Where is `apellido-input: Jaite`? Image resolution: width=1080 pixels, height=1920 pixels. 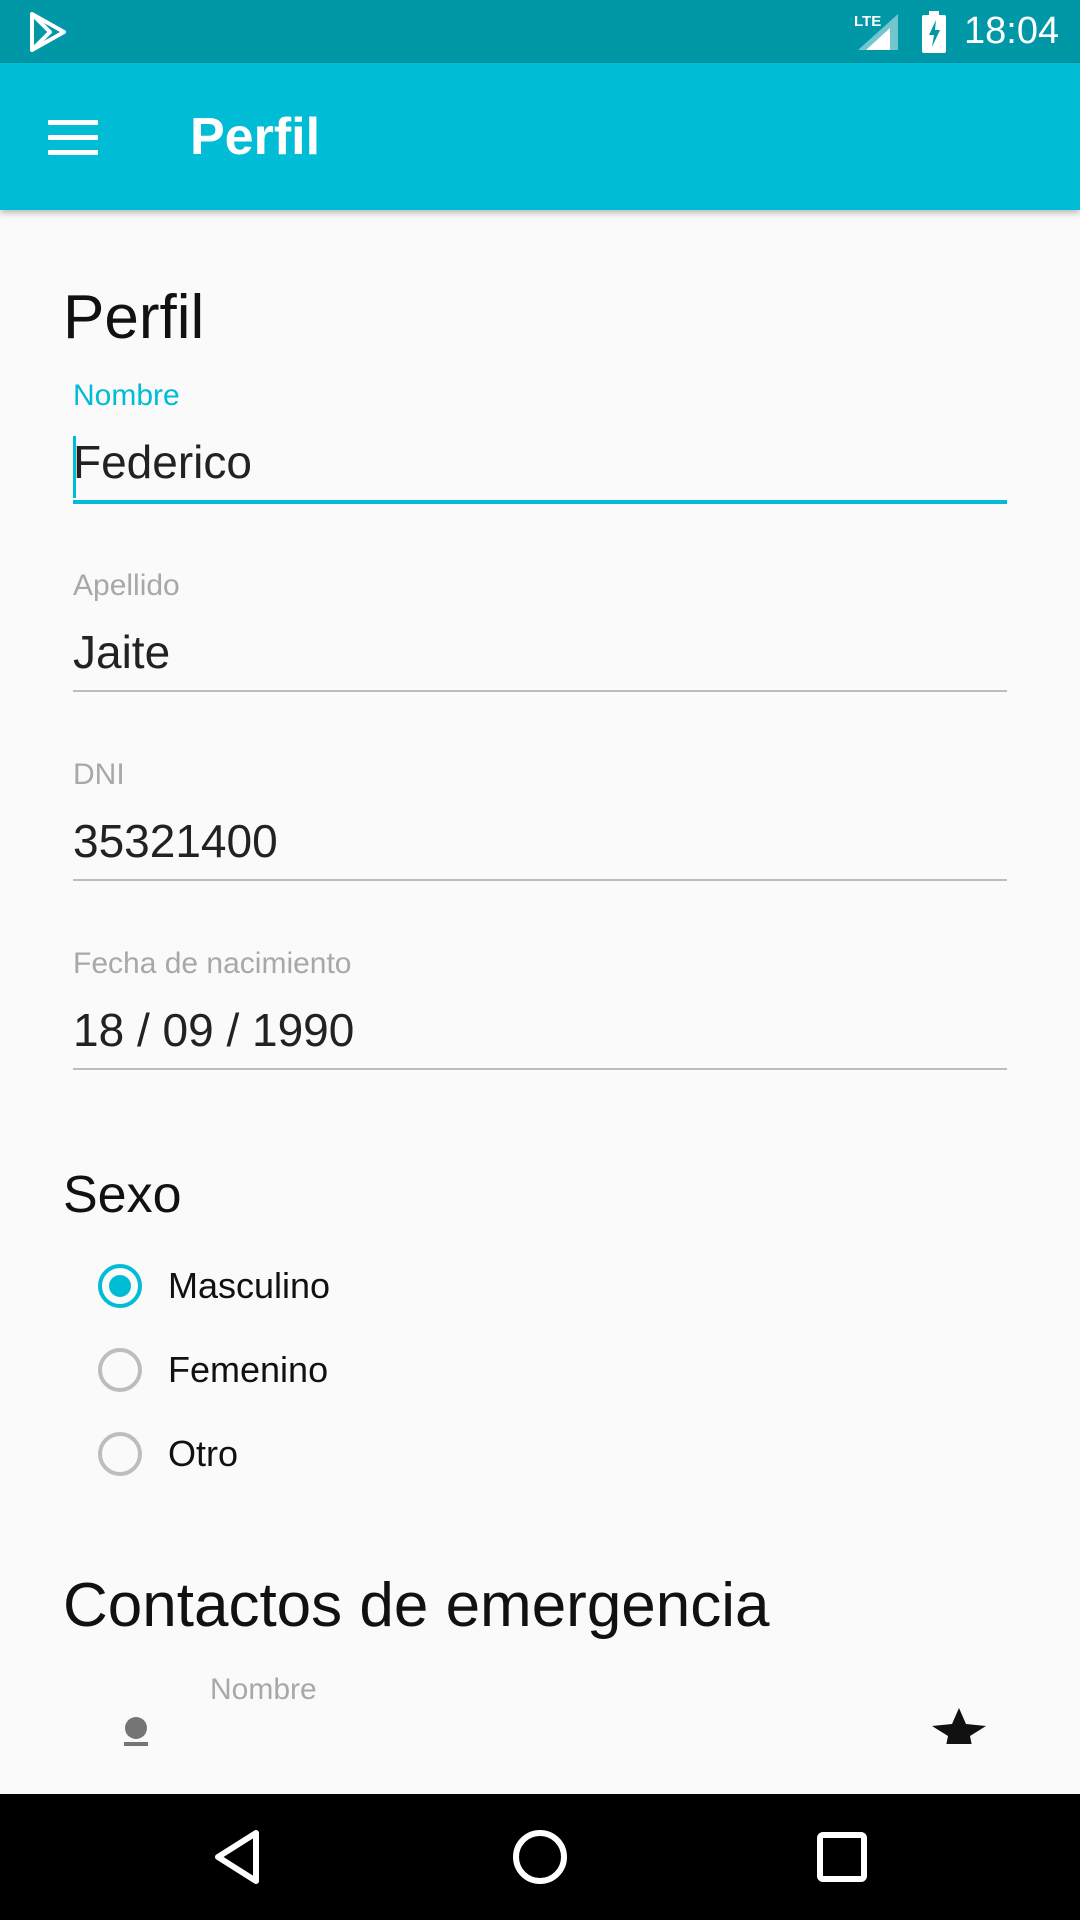
apellido-input: Jaite is located at coordinates (540, 657).